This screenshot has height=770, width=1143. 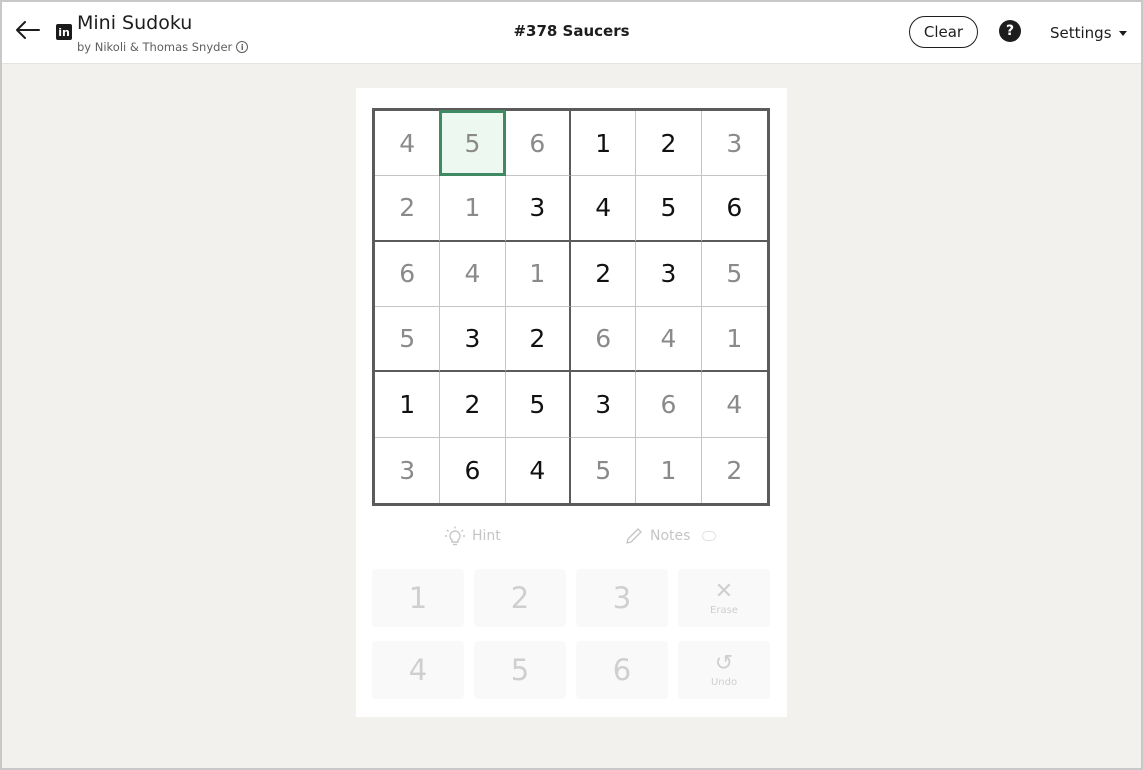 I want to click on sudoku-cell-r2c3: 3, so click(x=538, y=209).